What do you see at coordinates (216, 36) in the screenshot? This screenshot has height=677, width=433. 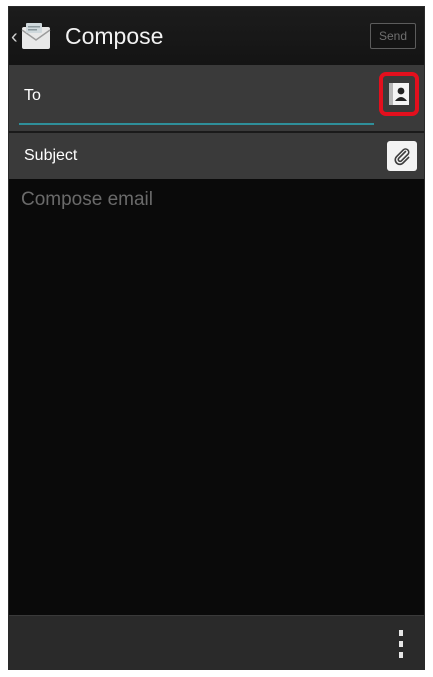 I see `action-bar: ‹ Compose Send` at bounding box center [216, 36].